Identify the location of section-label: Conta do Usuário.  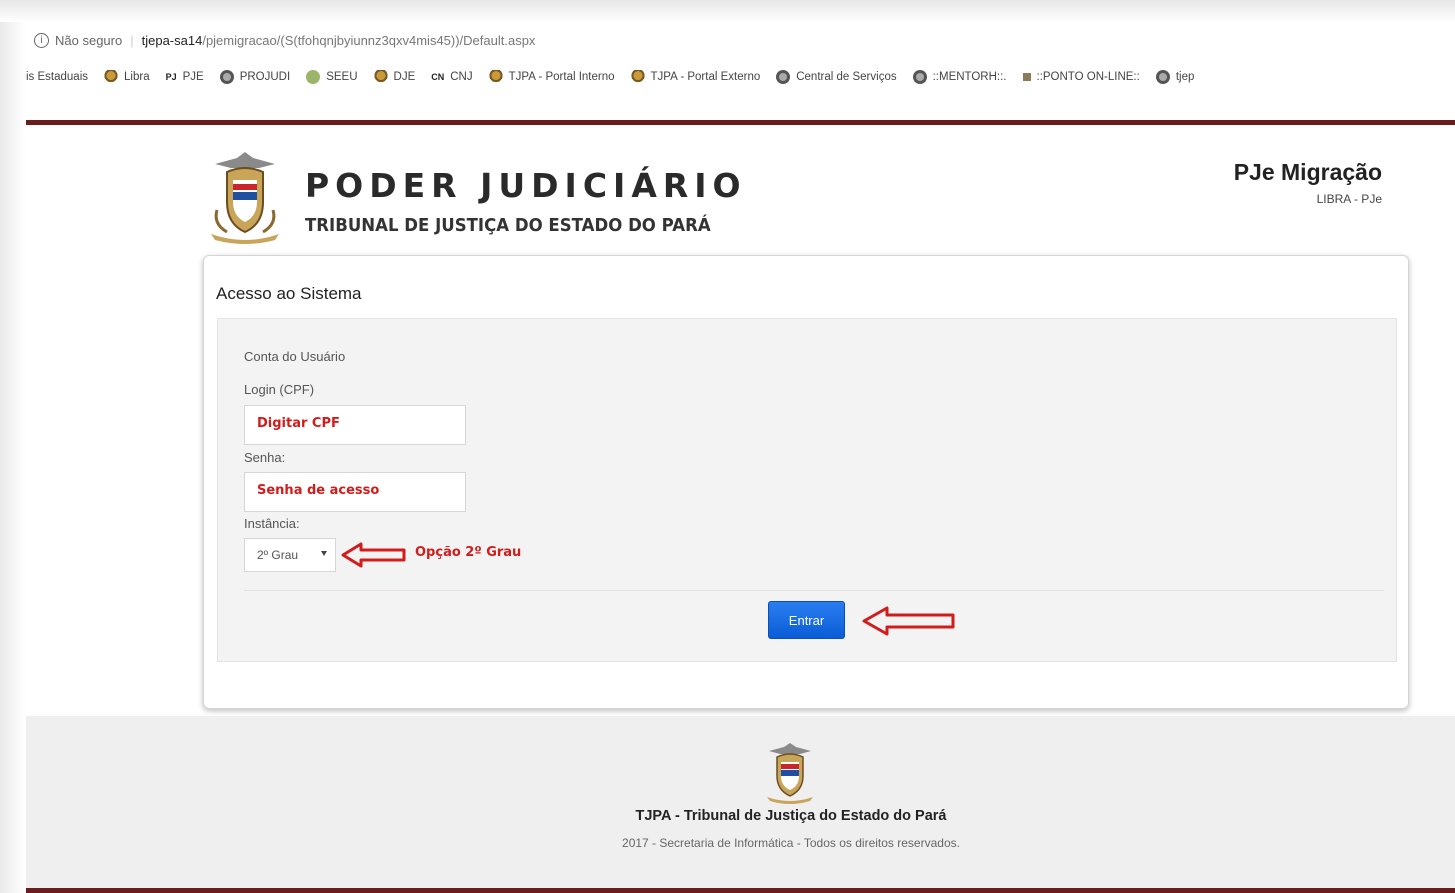
(295, 356).